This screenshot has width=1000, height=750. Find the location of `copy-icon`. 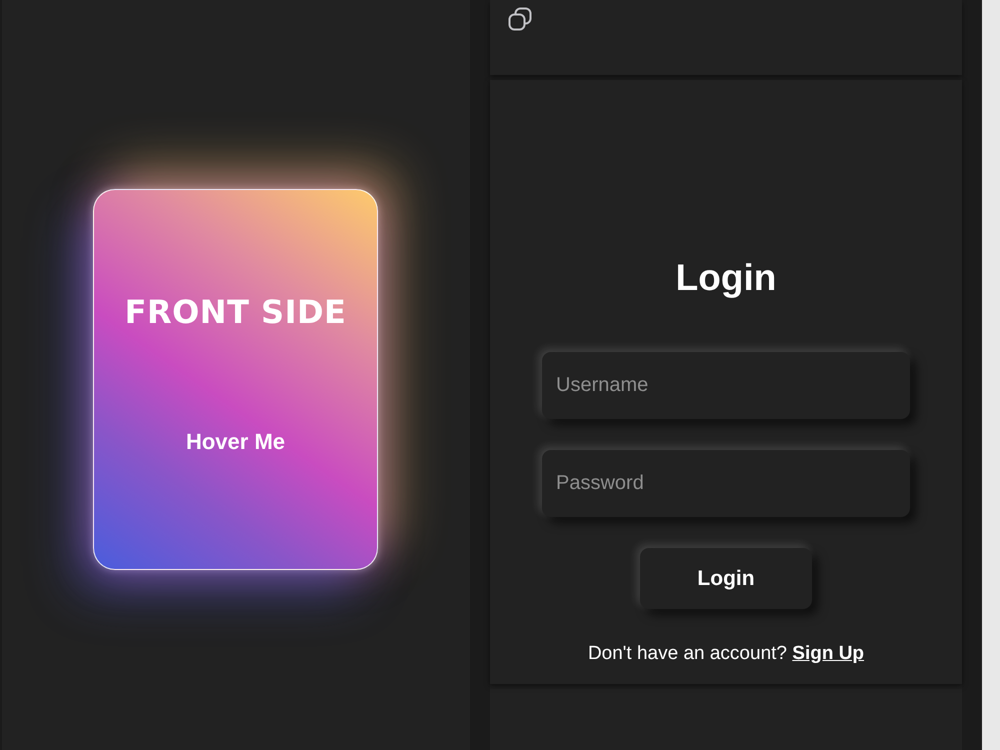

copy-icon is located at coordinates (520, 19).